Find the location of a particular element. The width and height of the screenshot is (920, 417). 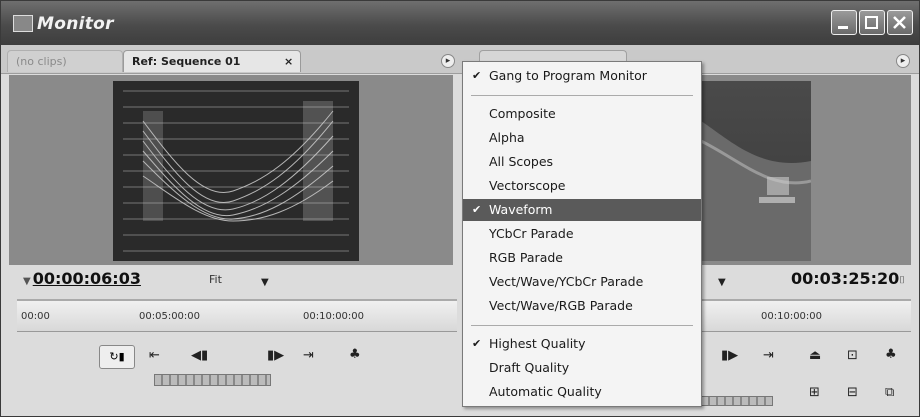

program-step-forward-button: ▮▶ is located at coordinates (729, 355).